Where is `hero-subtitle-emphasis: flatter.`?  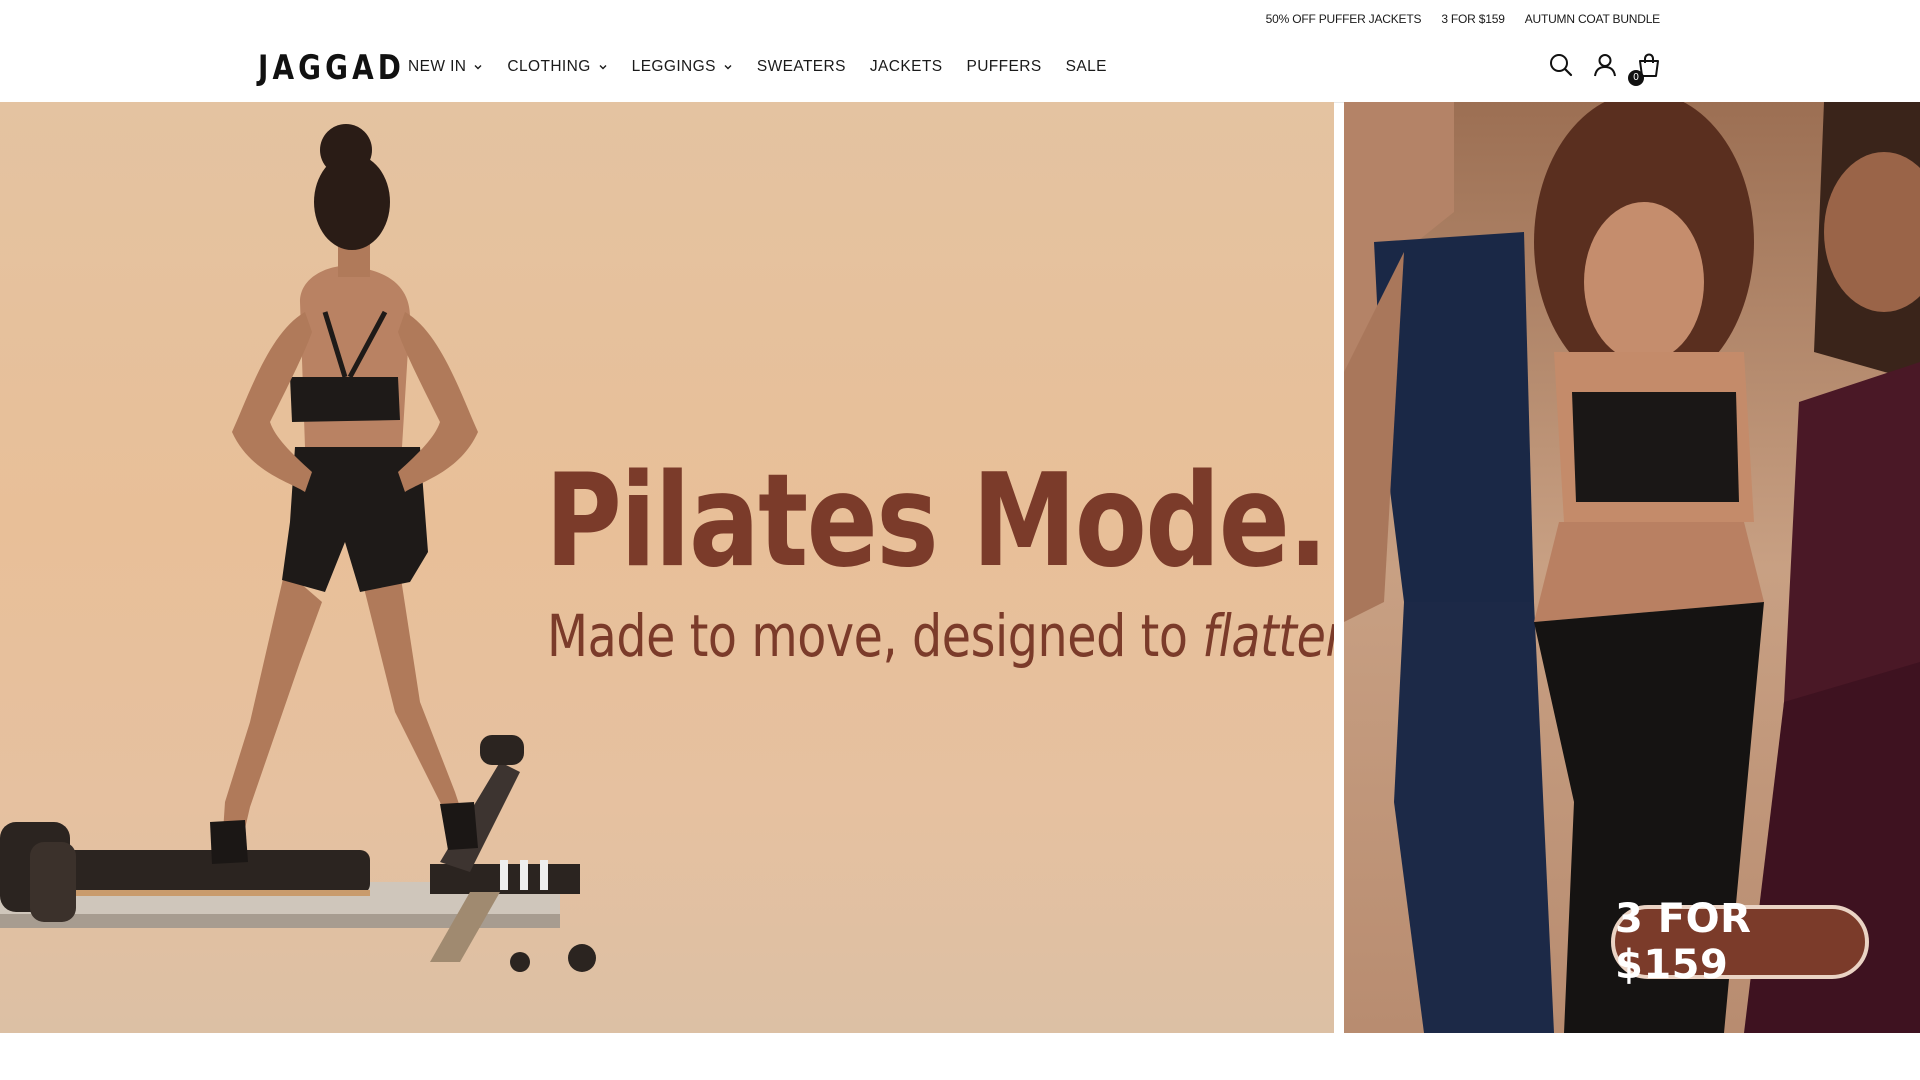
hero-subtitle-emphasis: flatter. is located at coordinates (1268, 636).